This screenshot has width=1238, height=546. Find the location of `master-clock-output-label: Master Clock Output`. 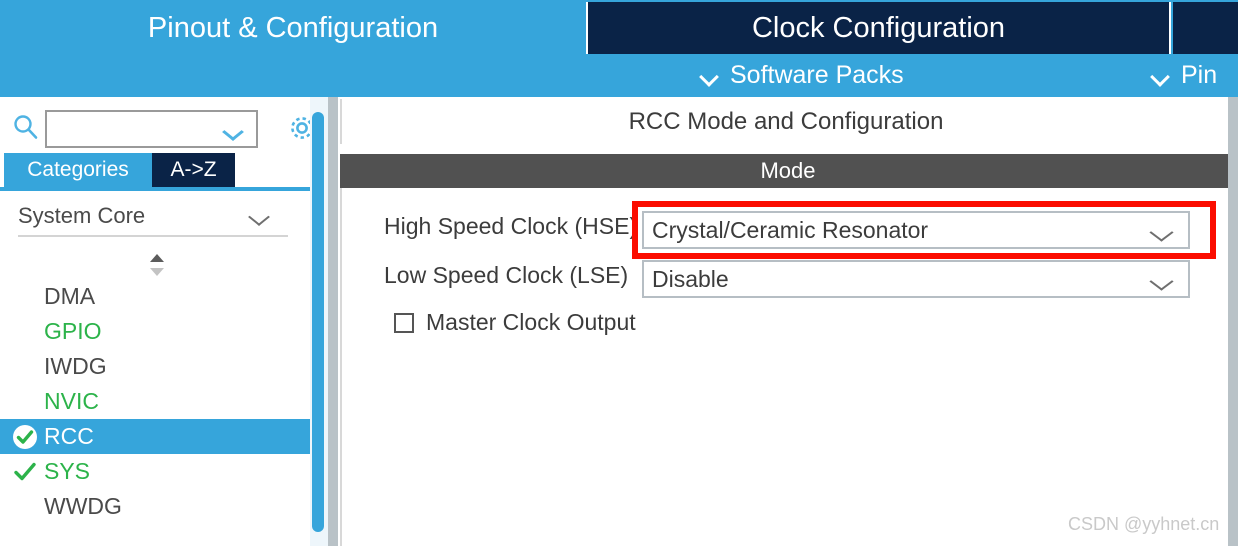

master-clock-output-label: Master Clock Output is located at coordinates (531, 322).